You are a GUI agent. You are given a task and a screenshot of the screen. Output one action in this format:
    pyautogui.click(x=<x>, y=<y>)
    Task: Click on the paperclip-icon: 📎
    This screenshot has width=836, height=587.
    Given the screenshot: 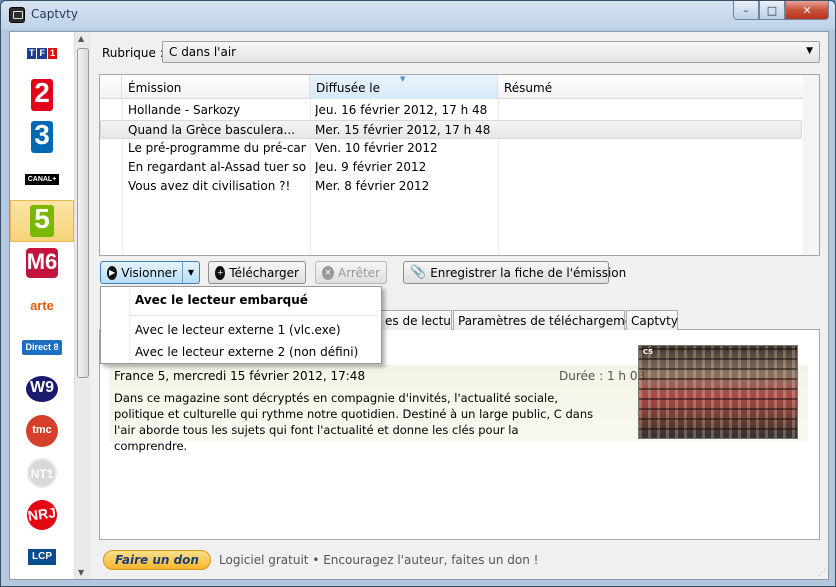 What is the action you would take?
    pyautogui.click(x=418, y=272)
    